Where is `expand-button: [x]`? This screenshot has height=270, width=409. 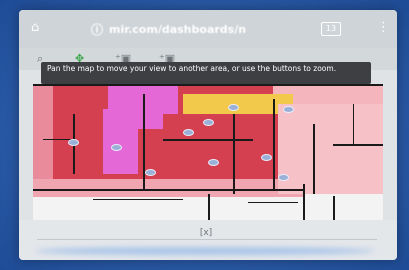
expand-button: [x] is located at coordinates (206, 234).